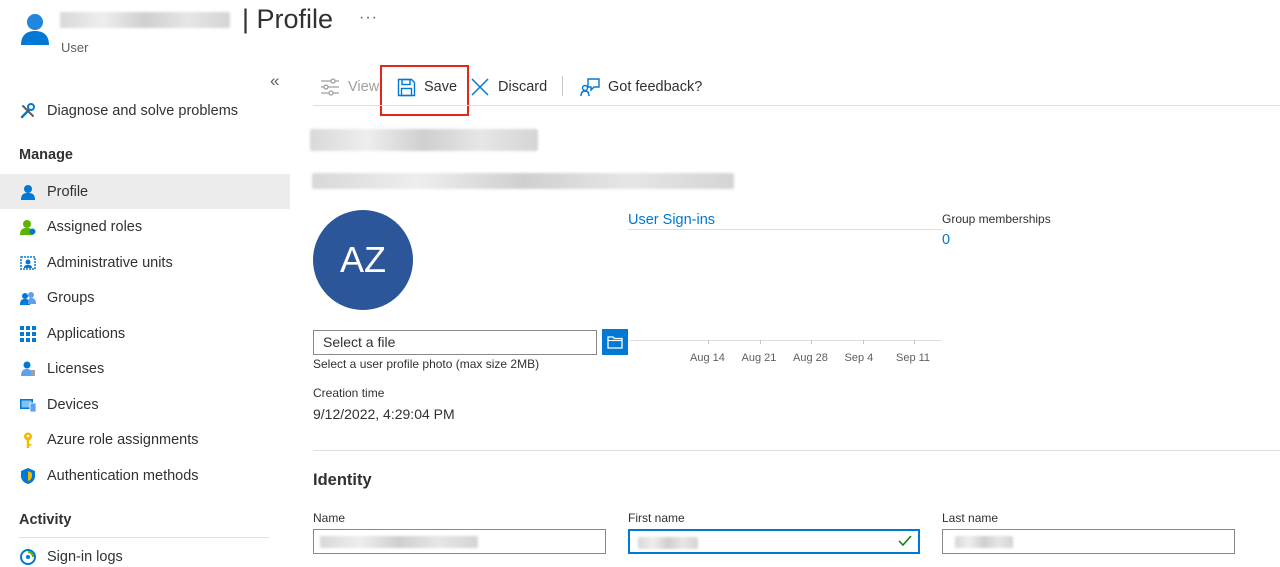 The image size is (1280, 567). Describe the element at coordinates (455, 342) in the screenshot. I see `select-file-input: Select a file` at that location.